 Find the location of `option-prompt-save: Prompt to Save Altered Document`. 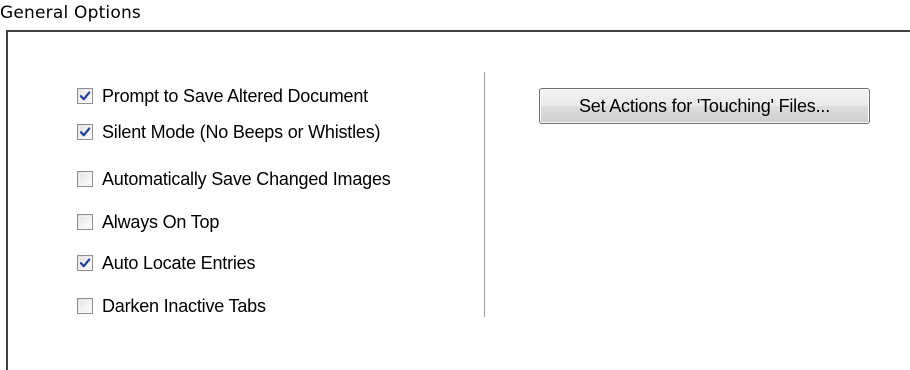

option-prompt-save: Prompt to Save Altered Document is located at coordinates (222, 96).